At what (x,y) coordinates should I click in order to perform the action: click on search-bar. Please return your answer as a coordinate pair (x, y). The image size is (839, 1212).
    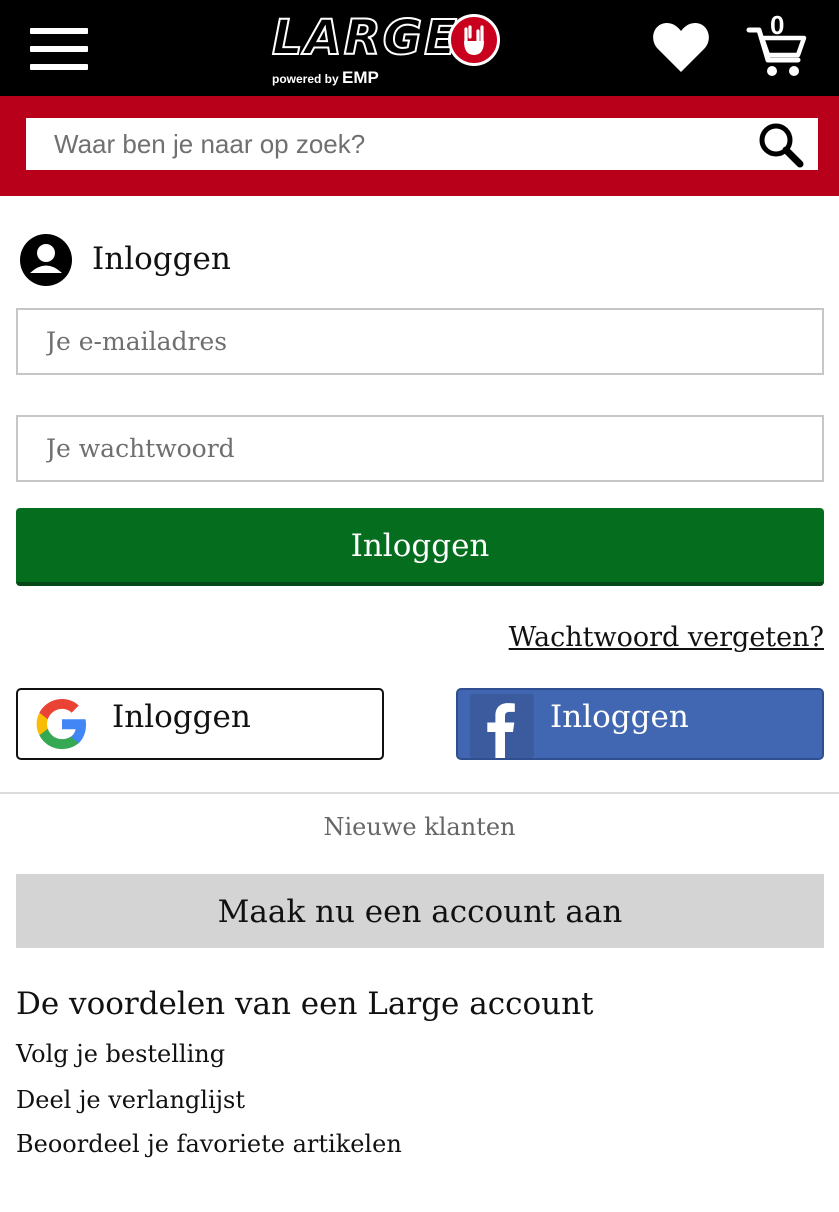
    Looking at the image, I should click on (419, 146).